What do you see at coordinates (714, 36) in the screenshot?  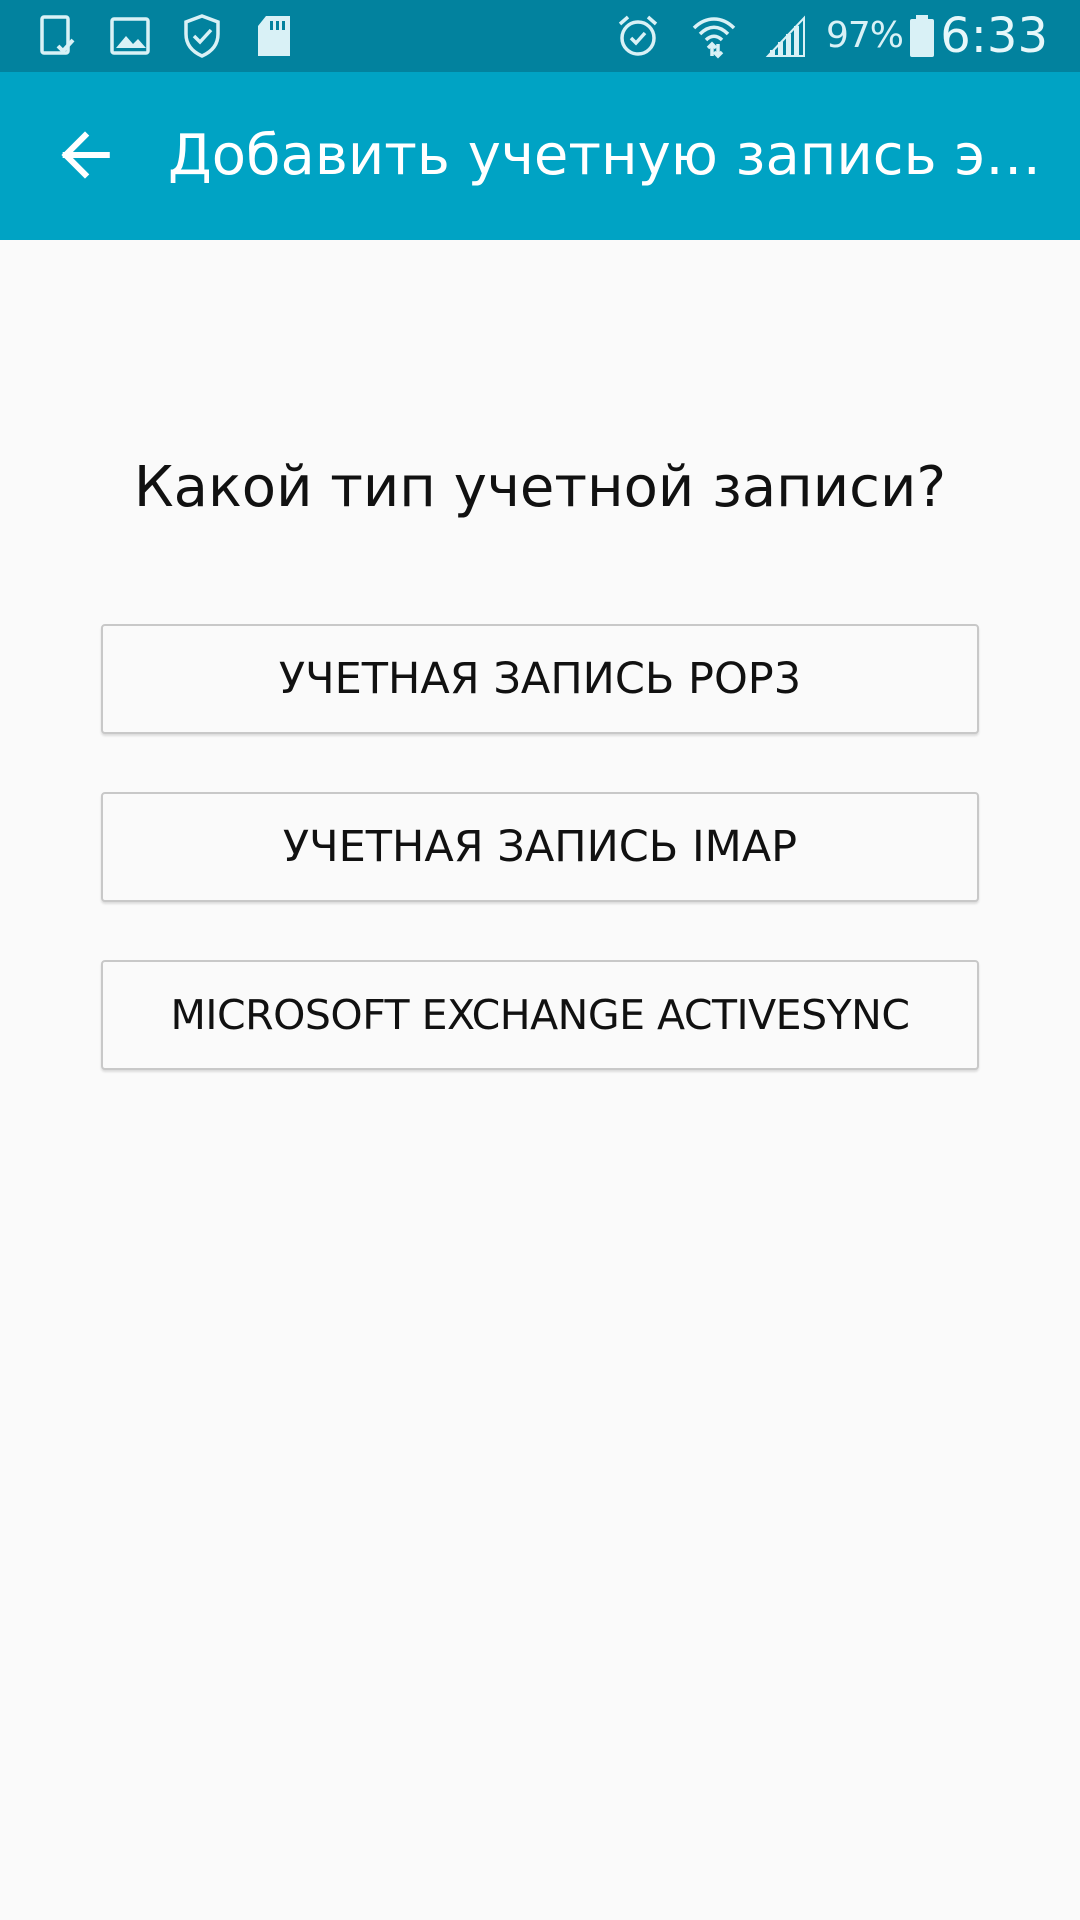 I see `wifi-icon` at bounding box center [714, 36].